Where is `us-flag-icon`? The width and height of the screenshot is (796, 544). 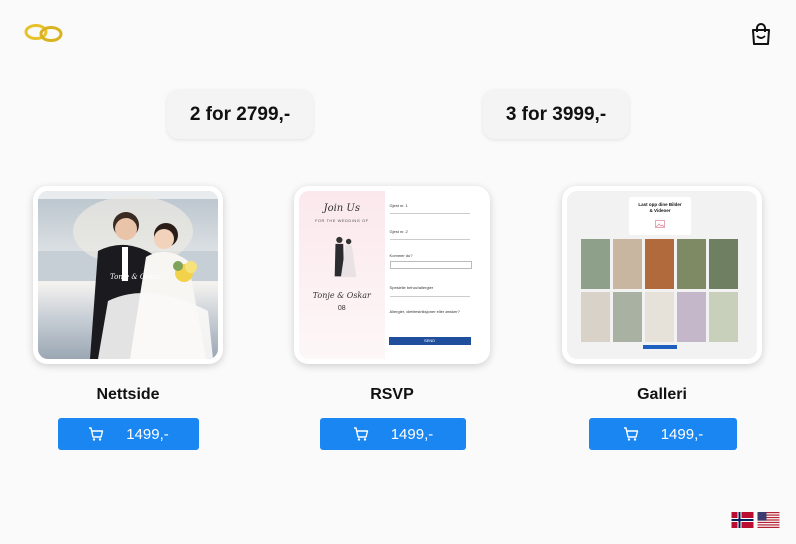 us-flag-icon is located at coordinates (768, 520).